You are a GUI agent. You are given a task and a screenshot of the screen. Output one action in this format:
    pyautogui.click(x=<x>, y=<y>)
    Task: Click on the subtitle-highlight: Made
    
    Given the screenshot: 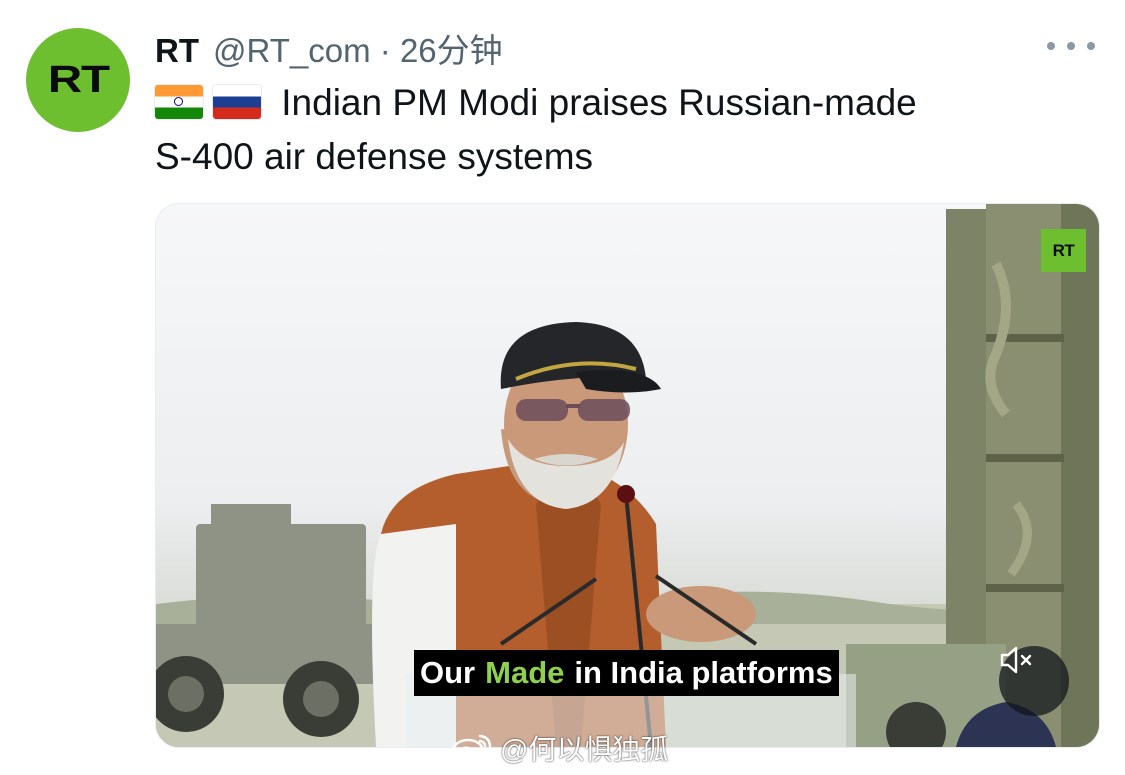 What is the action you would take?
    pyautogui.click(x=525, y=672)
    